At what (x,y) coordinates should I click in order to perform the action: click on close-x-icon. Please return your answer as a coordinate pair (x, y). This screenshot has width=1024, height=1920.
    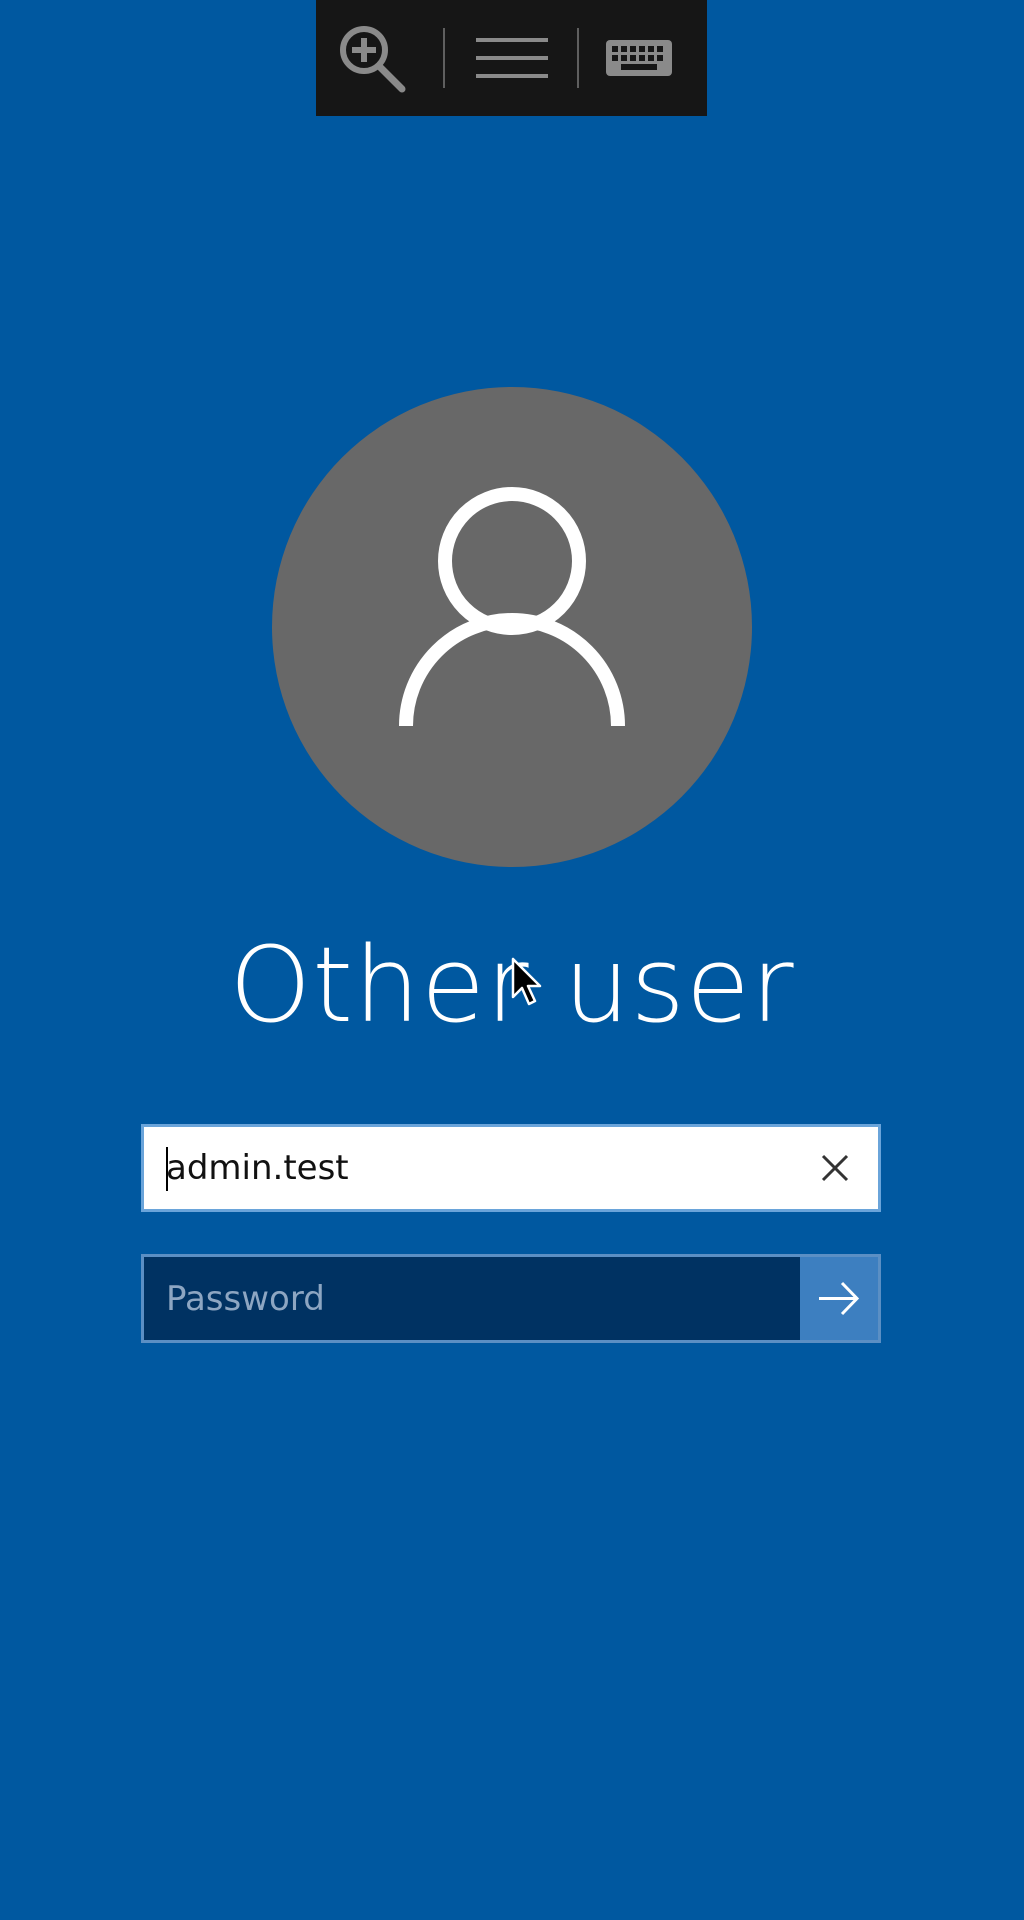
    Looking at the image, I should click on (835, 1168).